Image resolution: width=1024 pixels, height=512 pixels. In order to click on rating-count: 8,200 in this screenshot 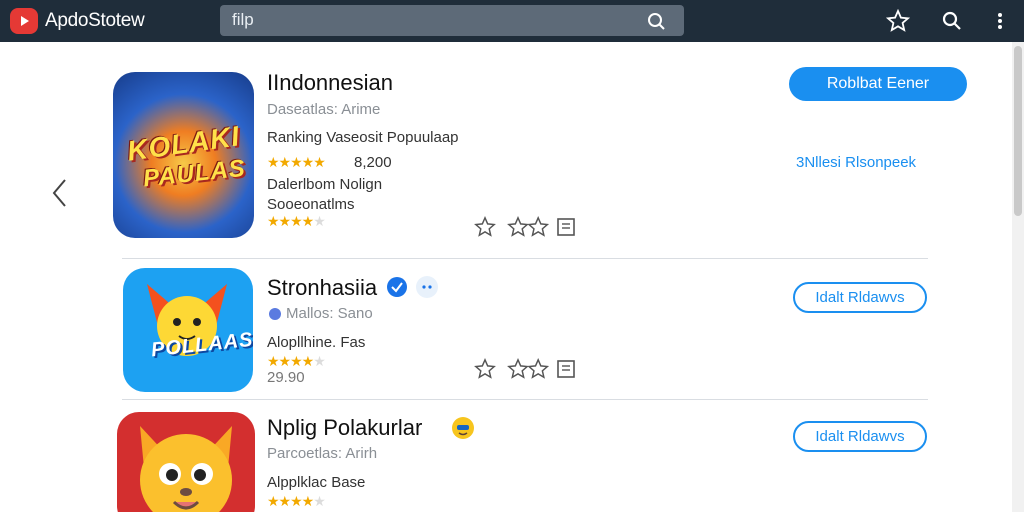, I will do `click(373, 162)`.